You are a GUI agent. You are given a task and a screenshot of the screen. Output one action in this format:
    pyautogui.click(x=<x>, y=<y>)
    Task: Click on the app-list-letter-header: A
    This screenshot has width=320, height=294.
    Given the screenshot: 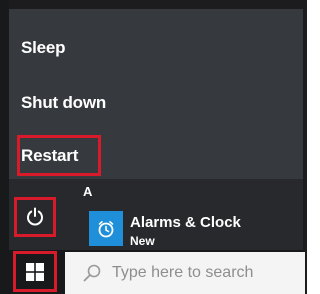 What is the action you would take?
    pyautogui.click(x=87, y=191)
    